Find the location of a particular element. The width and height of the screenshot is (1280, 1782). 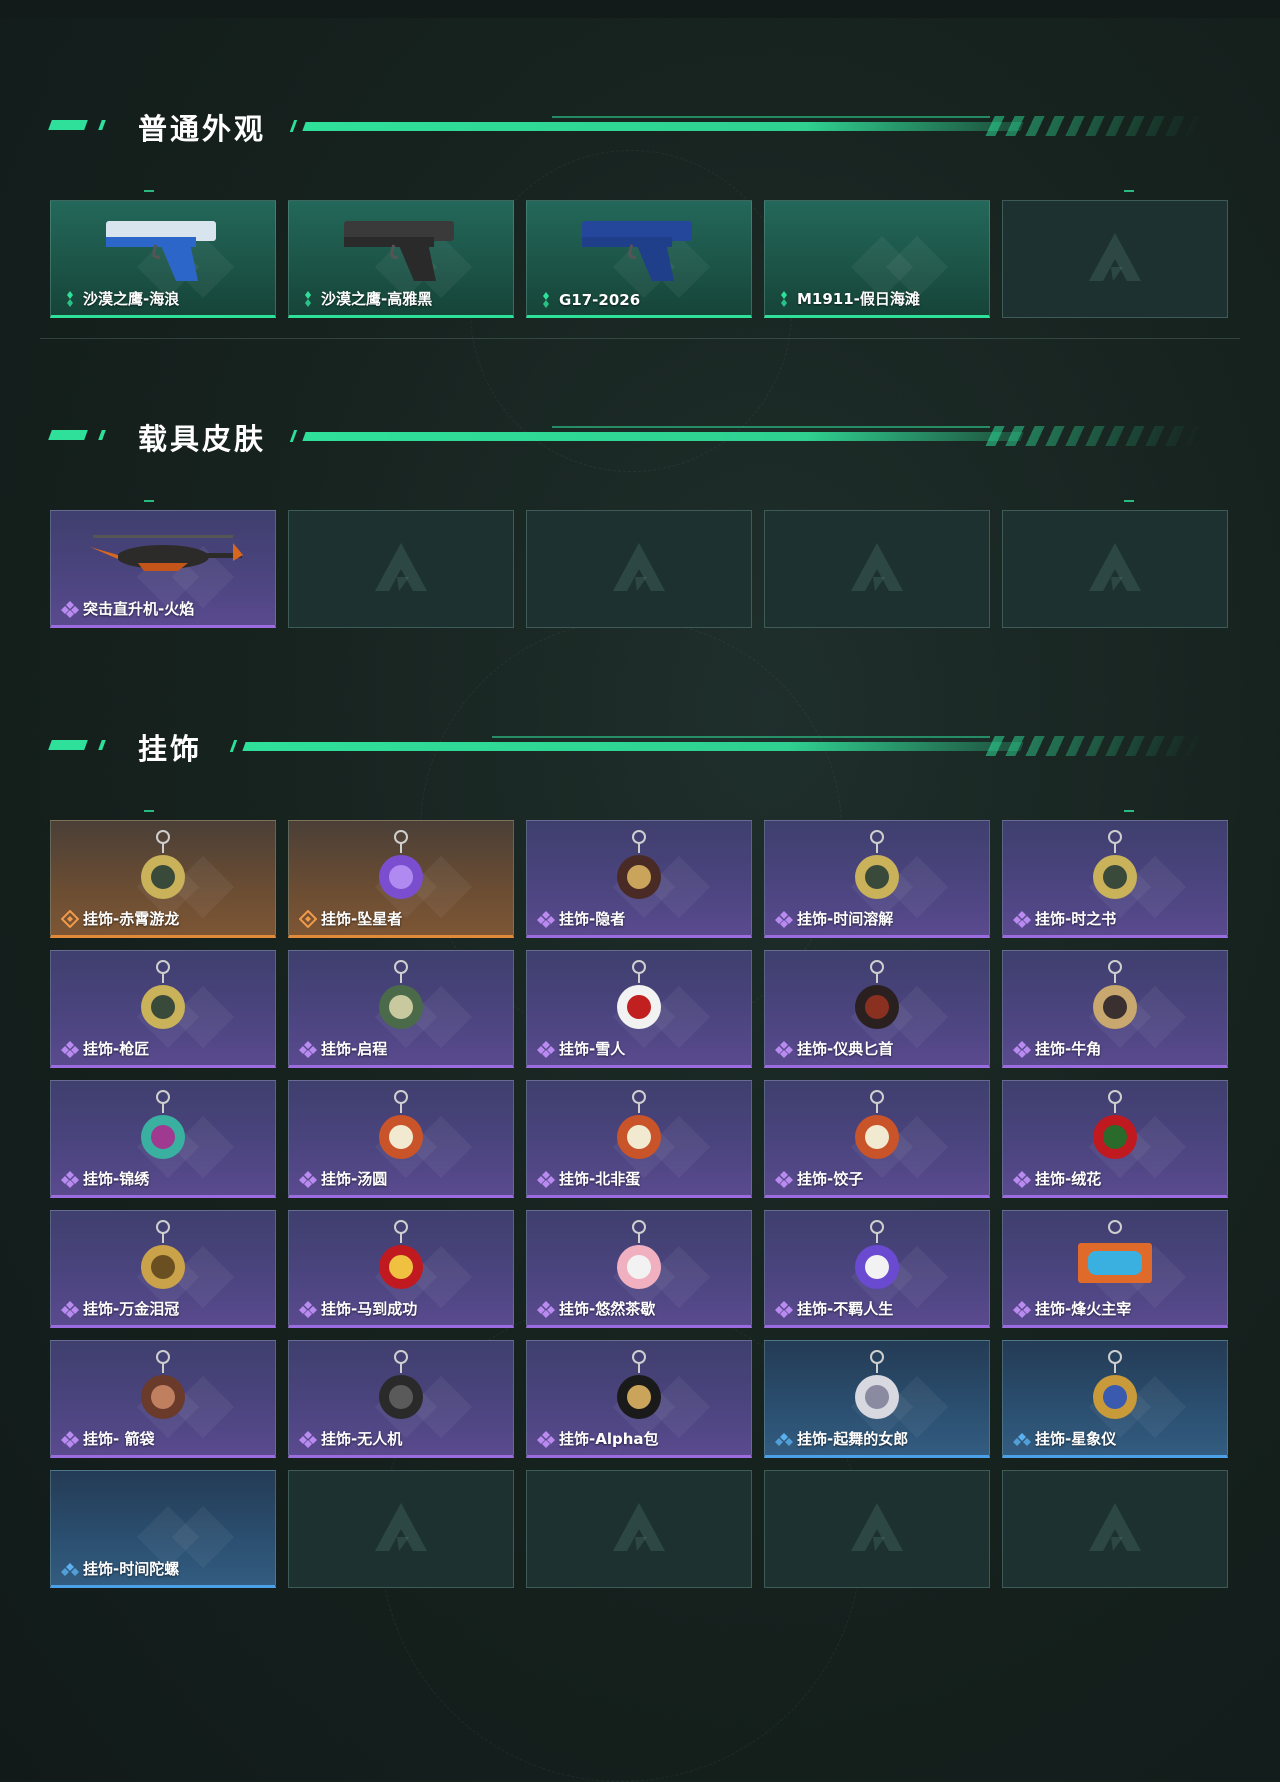

item-card: 挂饰-启程 is located at coordinates (401, 1009).